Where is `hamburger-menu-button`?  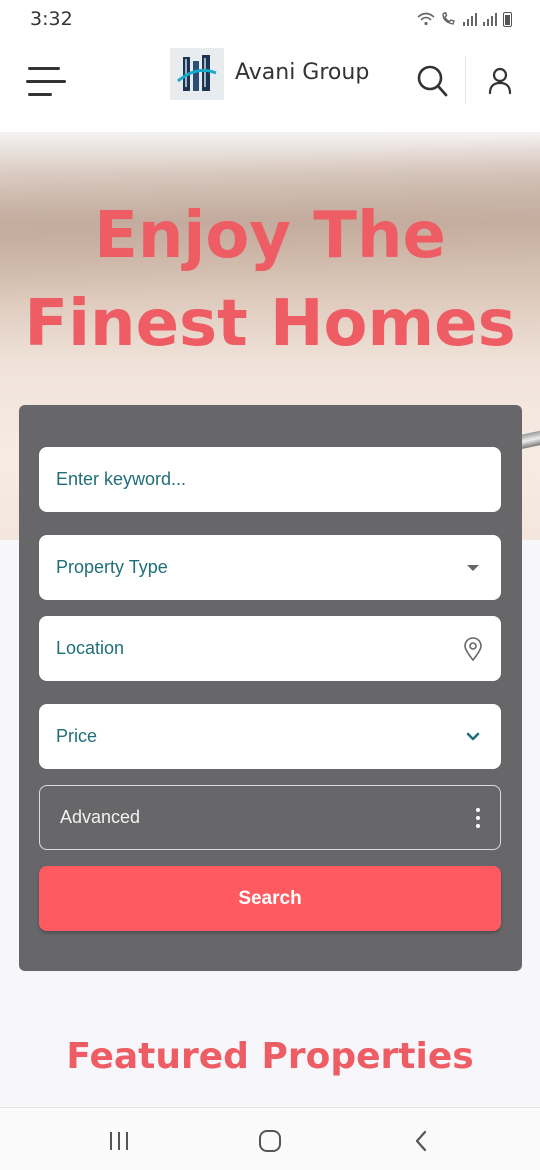 hamburger-menu-button is located at coordinates (47, 82).